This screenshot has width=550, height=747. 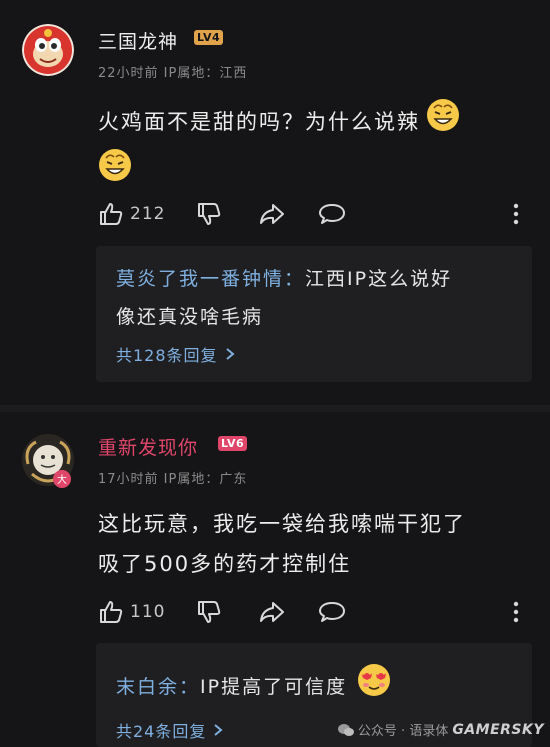 What do you see at coordinates (173, 479) in the screenshot?
I see `comment-meta: 17小时前 IP属地：广东` at bounding box center [173, 479].